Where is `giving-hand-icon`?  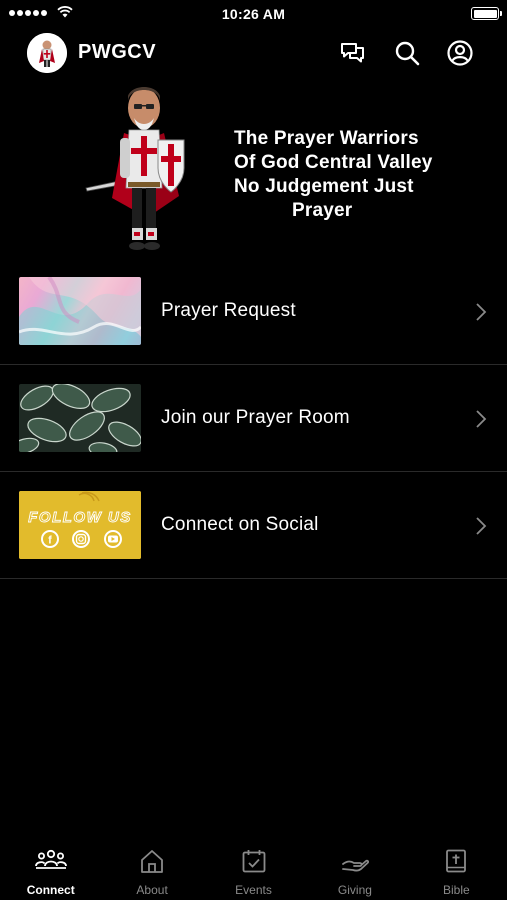 giving-hand-icon is located at coordinates (355, 865).